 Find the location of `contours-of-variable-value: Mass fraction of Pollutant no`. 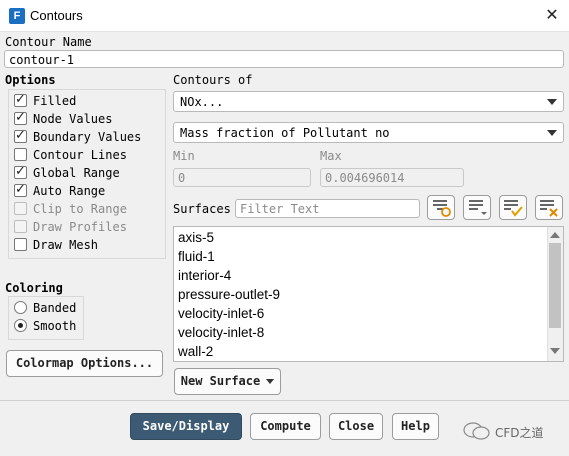

contours-of-variable-value: Mass fraction of Pollutant no is located at coordinates (285, 133).